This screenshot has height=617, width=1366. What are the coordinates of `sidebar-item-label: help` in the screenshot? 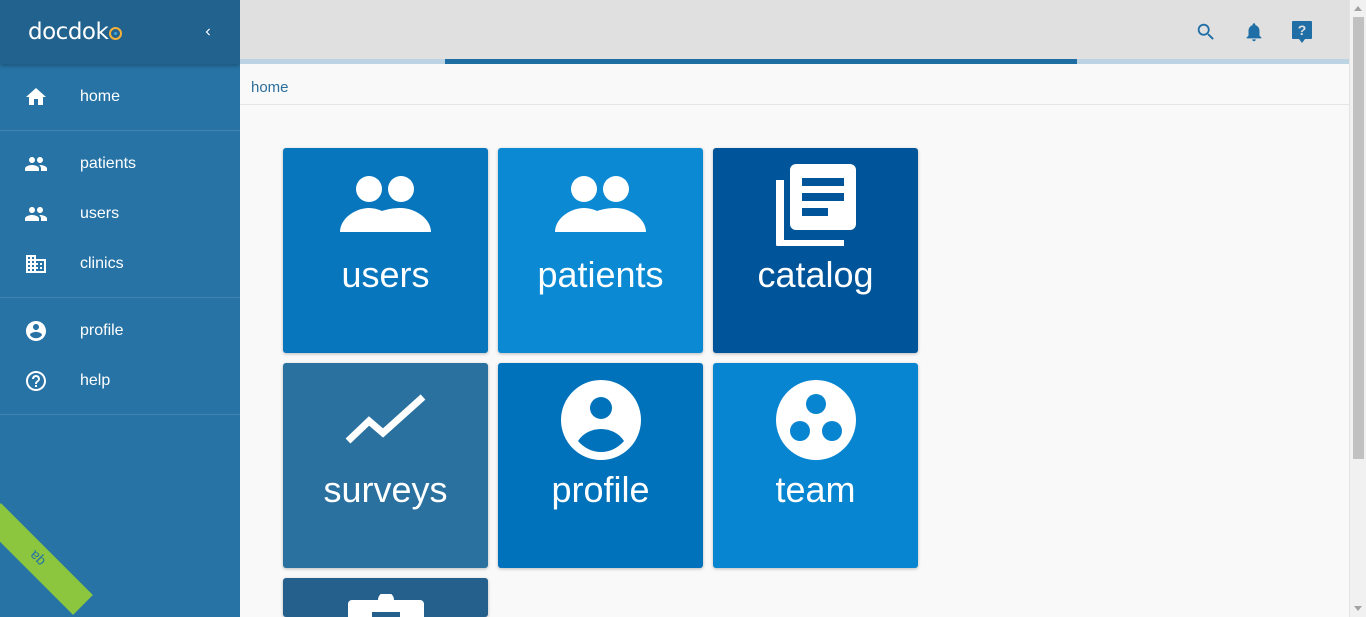 It's located at (95, 380).